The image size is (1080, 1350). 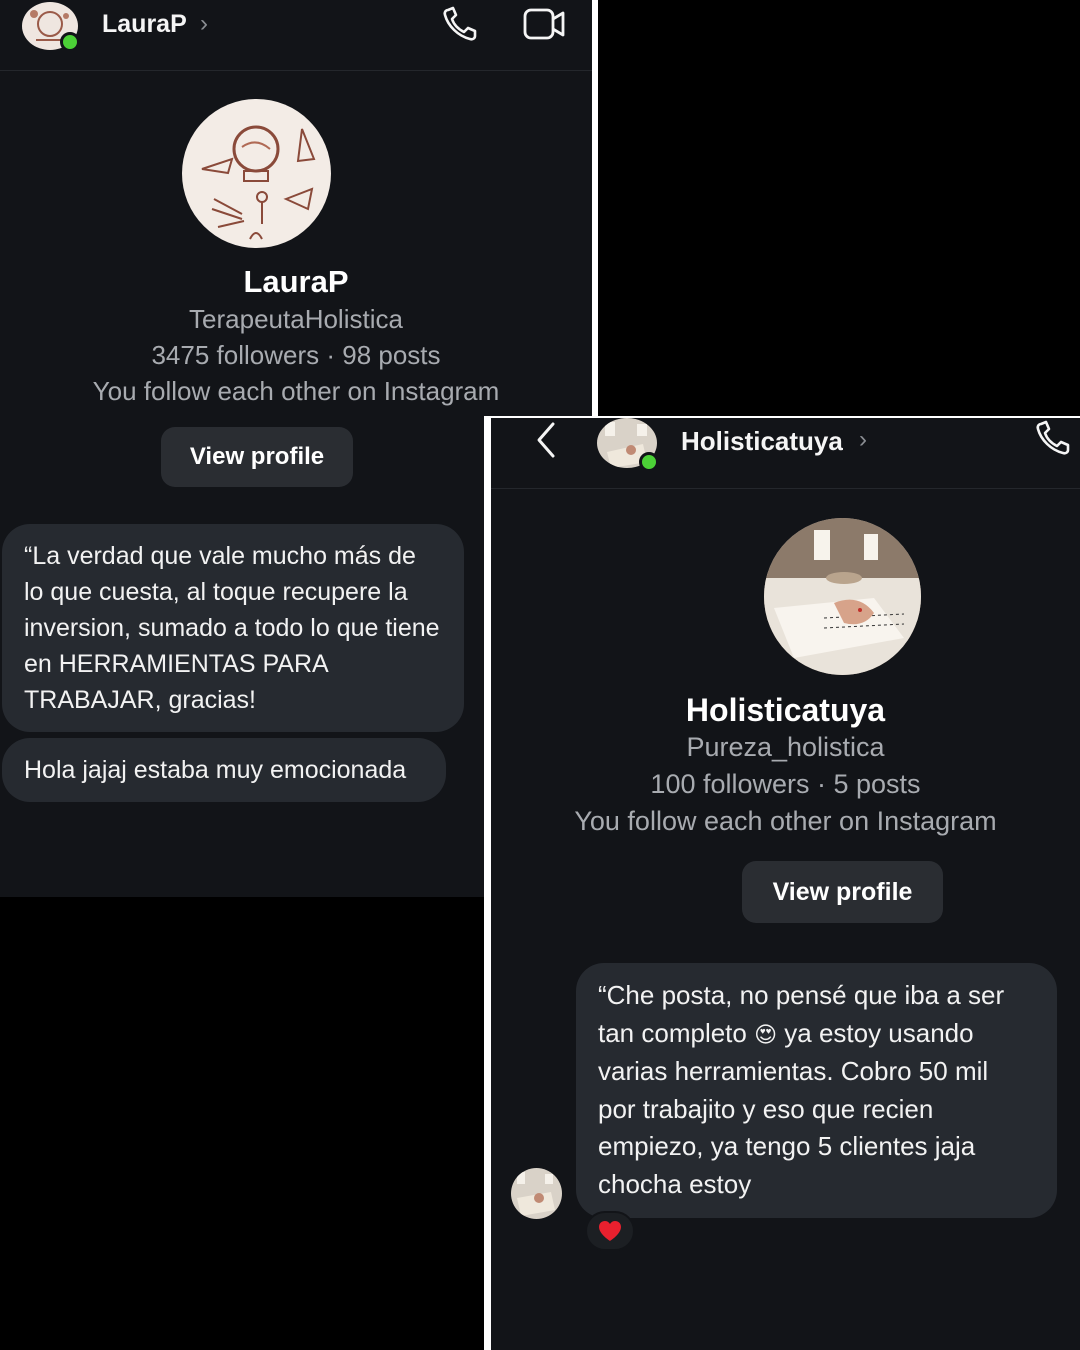 What do you see at coordinates (296, 319) in the screenshot?
I see `profile-username: TerapeutaHolistica` at bounding box center [296, 319].